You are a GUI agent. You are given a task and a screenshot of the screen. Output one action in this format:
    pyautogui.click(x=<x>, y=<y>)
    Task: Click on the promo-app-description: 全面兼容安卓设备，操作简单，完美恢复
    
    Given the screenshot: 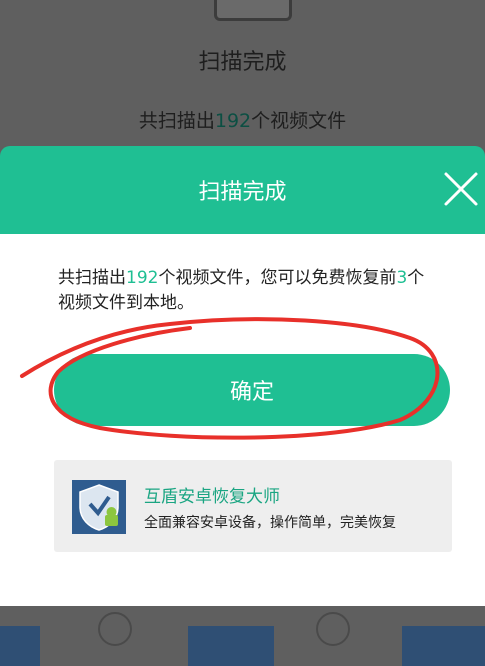 What is the action you would take?
    pyautogui.click(x=270, y=523)
    